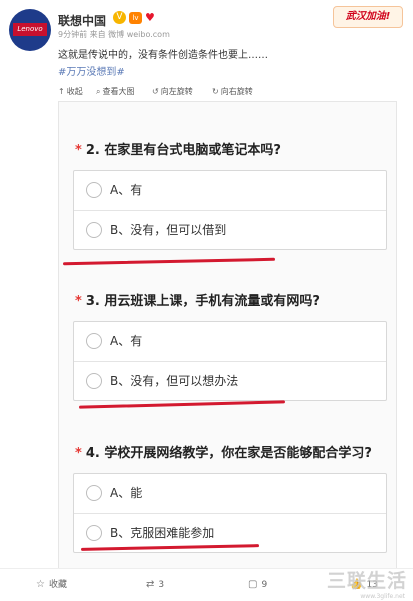 This screenshot has width=413, height=601. I want to click on question-4-options: A、能 B、克服困难能参加, so click(230, 513).